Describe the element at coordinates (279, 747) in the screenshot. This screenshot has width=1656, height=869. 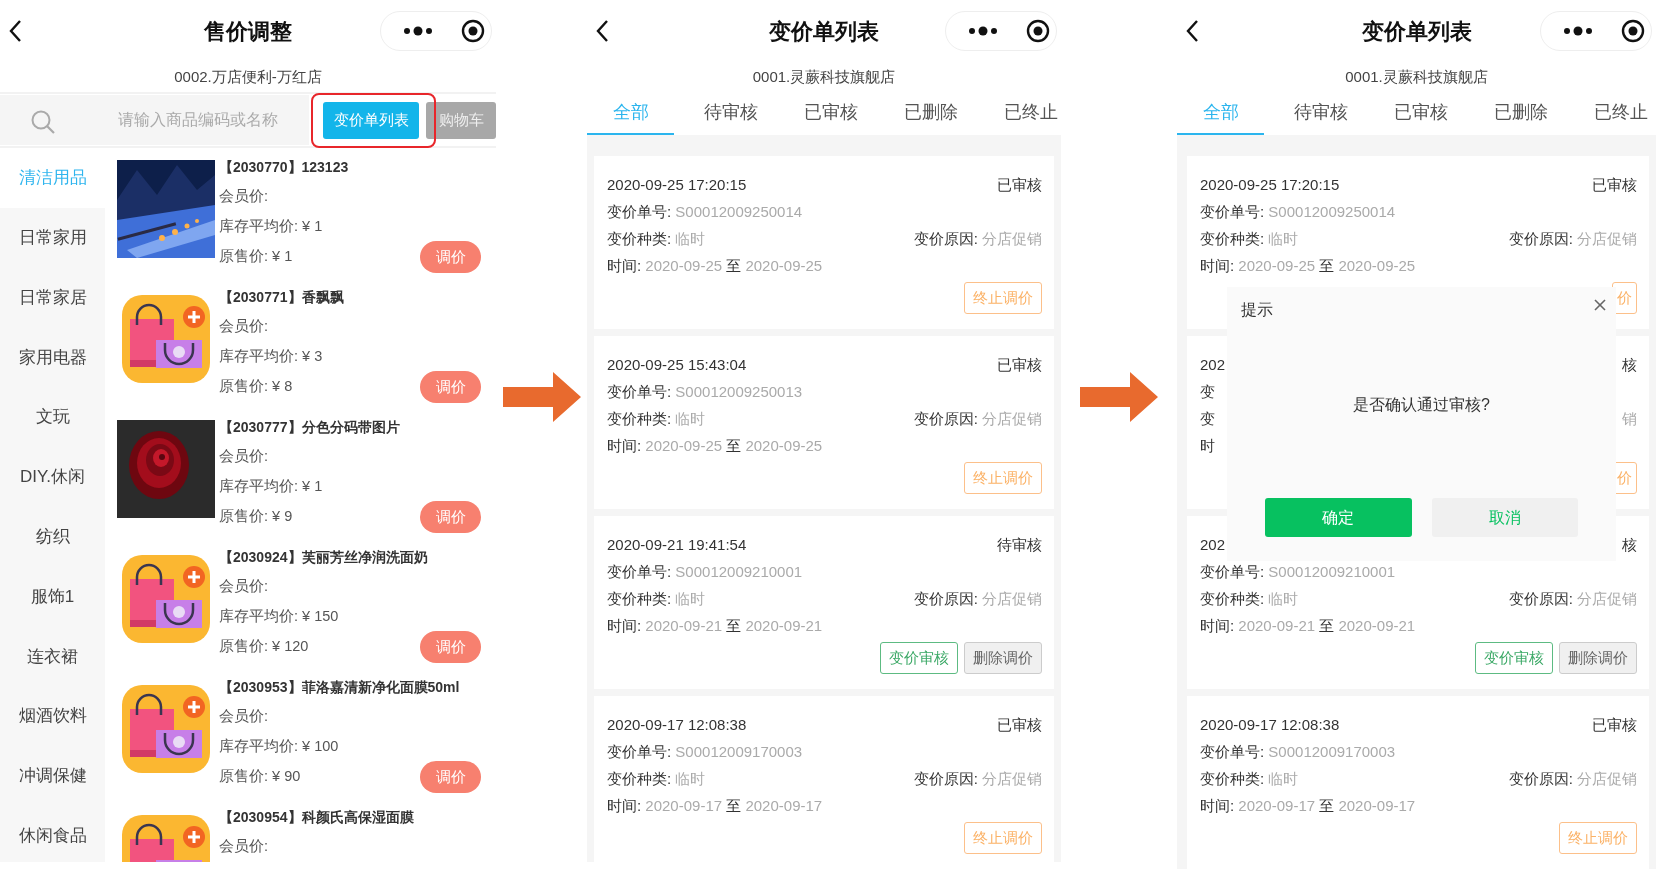
I see `price-label: 库存平均价: ¥ 100` at that location.